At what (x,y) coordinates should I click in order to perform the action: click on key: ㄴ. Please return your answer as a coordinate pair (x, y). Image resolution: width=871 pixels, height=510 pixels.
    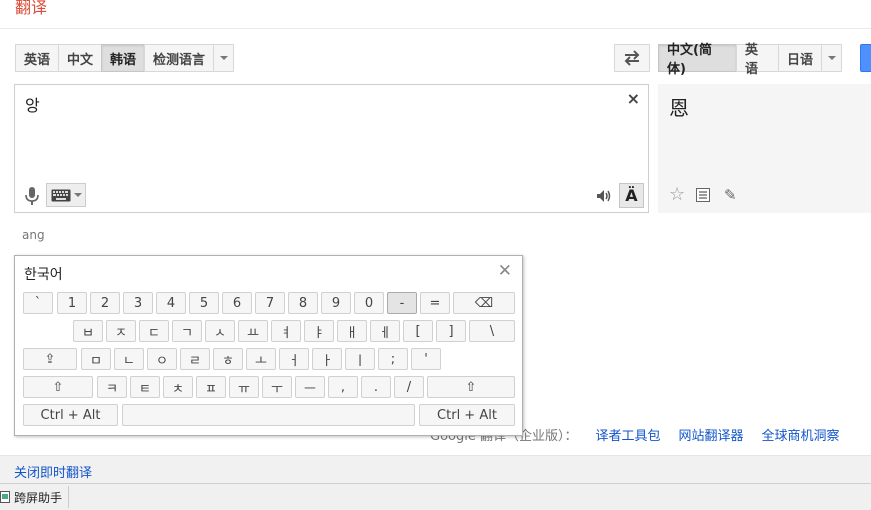
    Looking at the image, I should click on (129, 359).